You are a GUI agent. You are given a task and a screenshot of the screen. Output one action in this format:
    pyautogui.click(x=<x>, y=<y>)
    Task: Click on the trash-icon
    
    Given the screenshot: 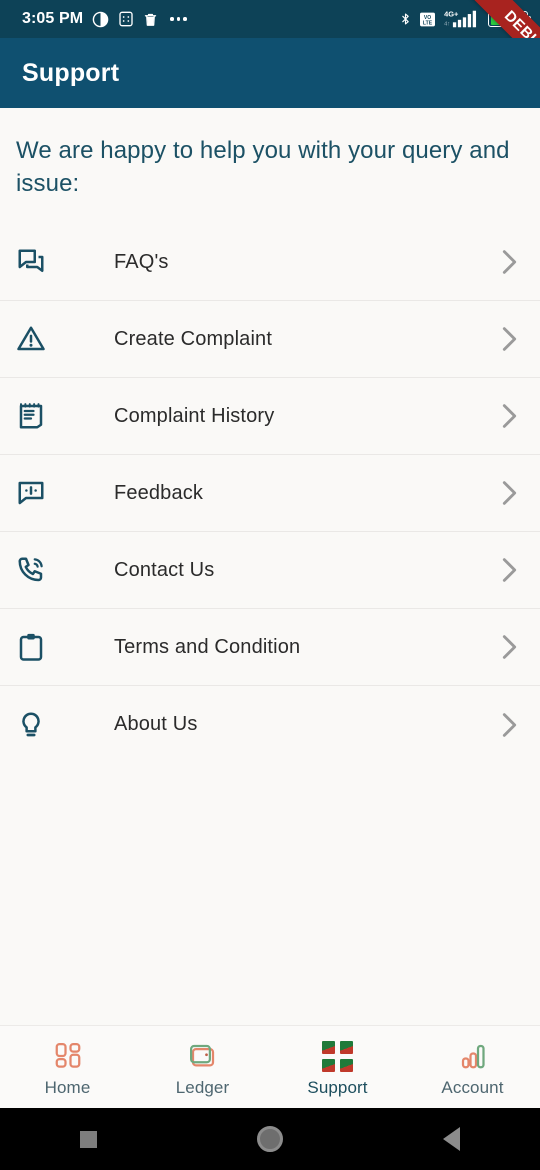 What is the action you would take?
    pyautogui.click(x=150, y=19)
    